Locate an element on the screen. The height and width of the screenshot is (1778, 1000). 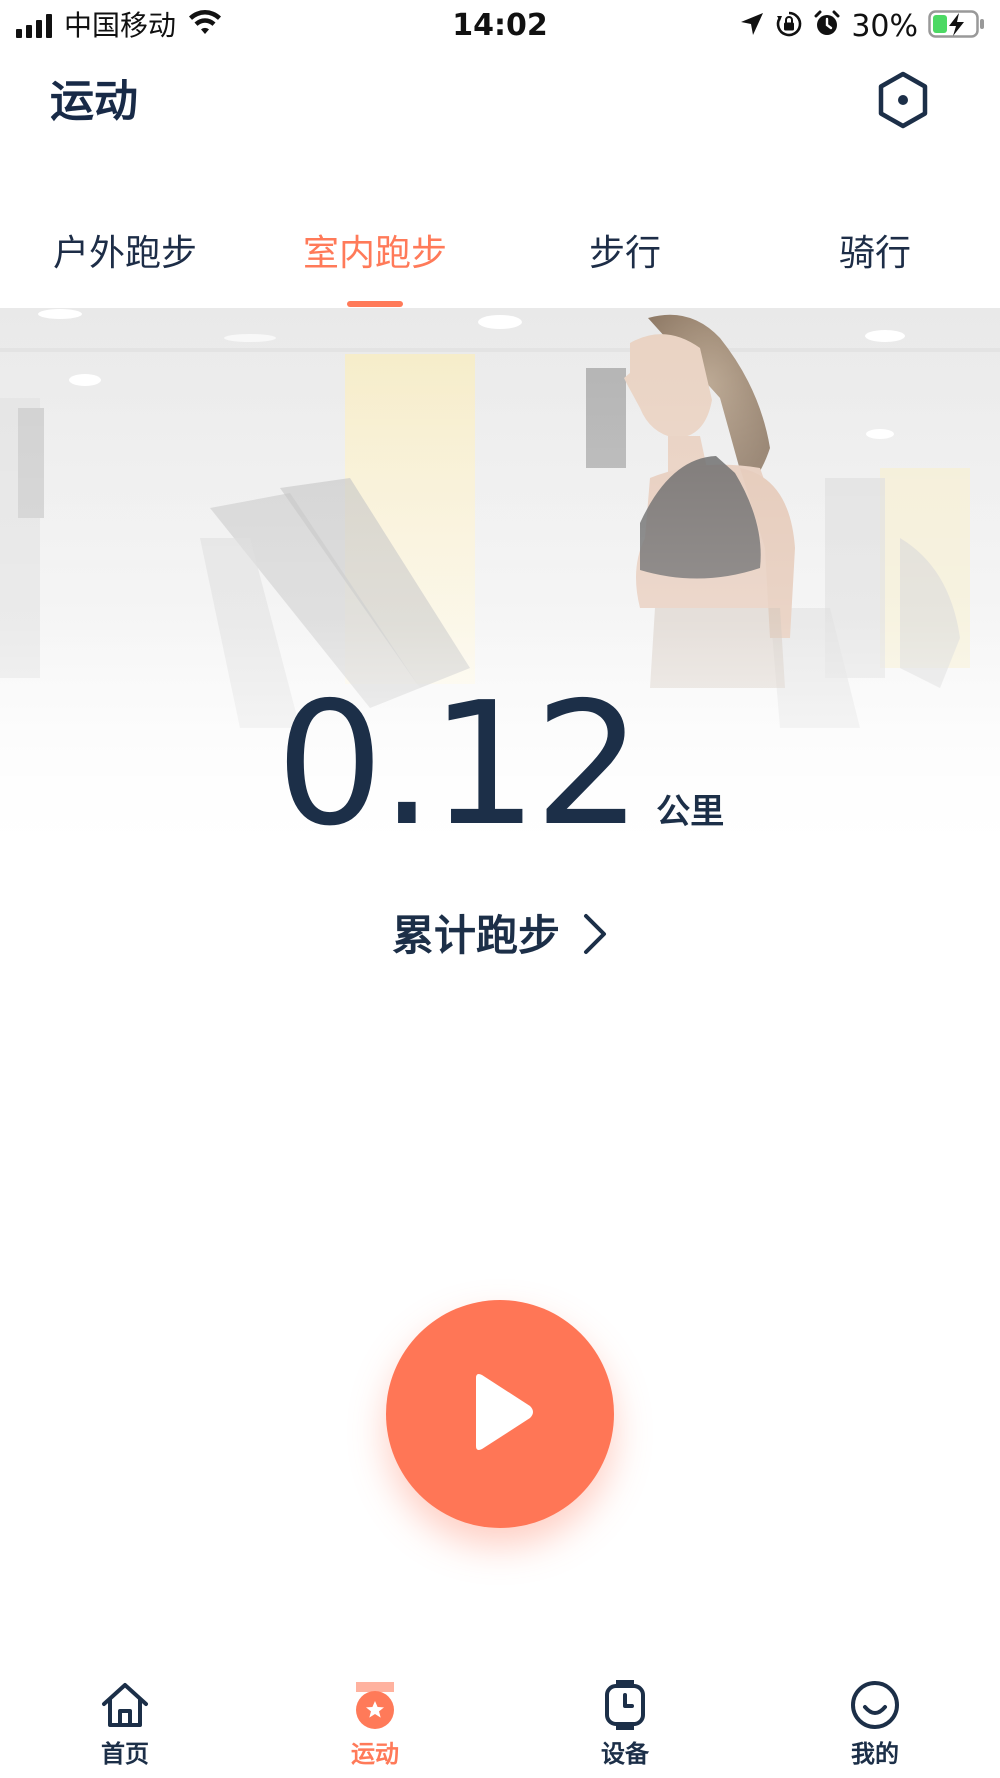
total-running-label: 累计跑步 is located at coordinates (475, 935).